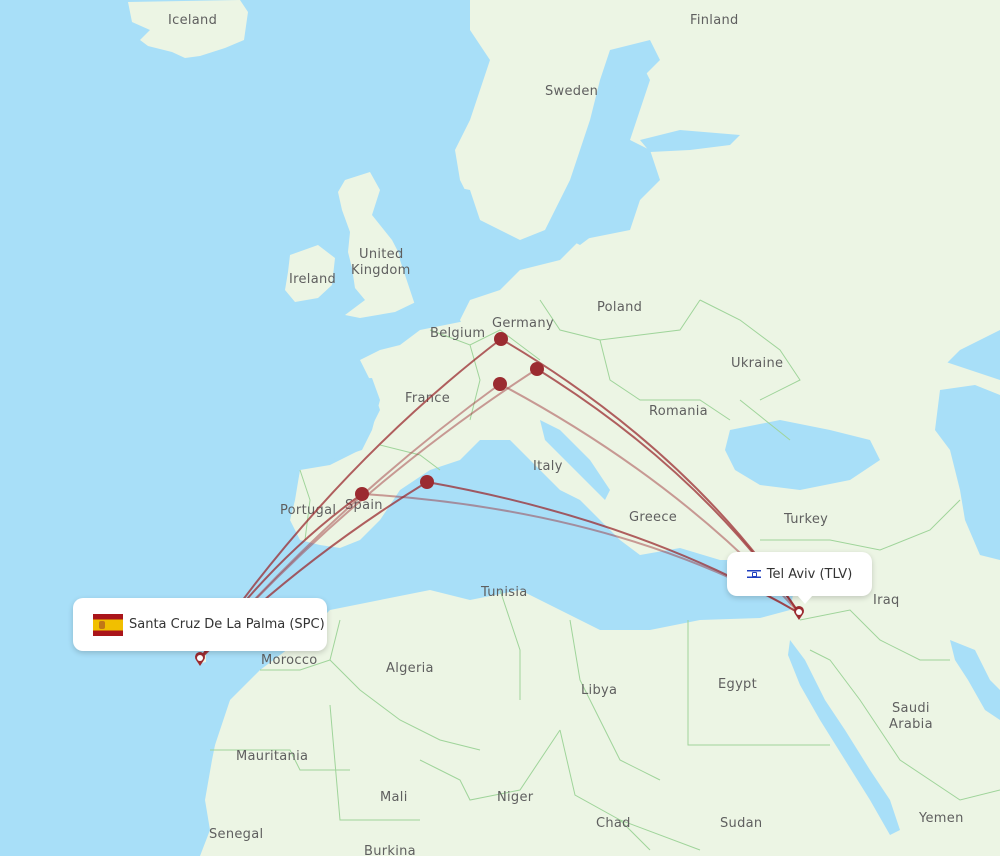 This screenshot has width=1000, height=856. Describe the element at coordinates (227, 624) in the screenshot. I see `origin-airport-label: Santa Cruz De La Palma (SPC)` at that location.